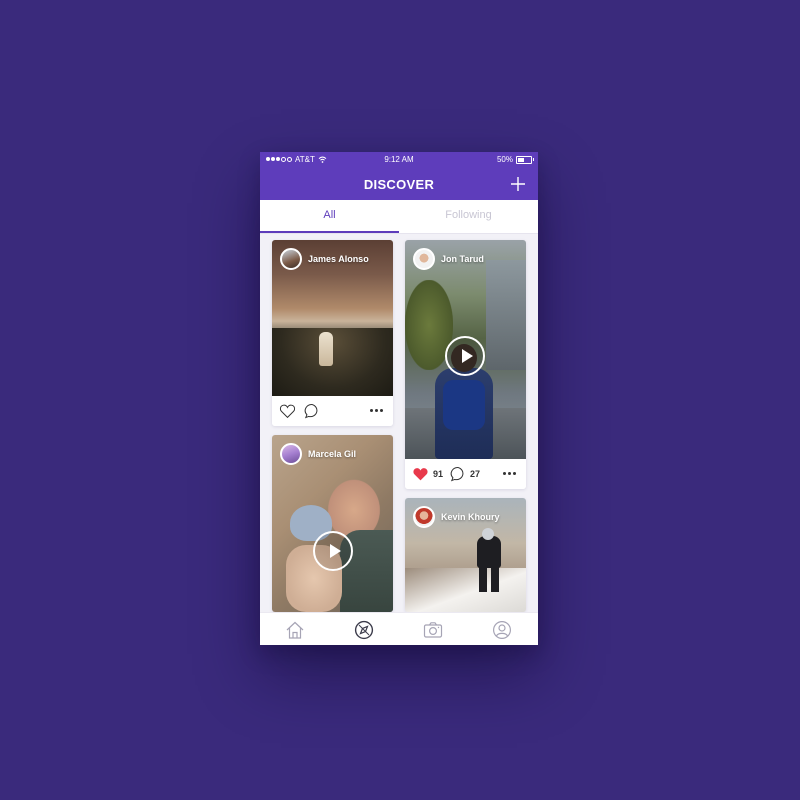 The width and height of the screenshot is (800, 800). I want to click on post-card: Kevin Khoury, so click(465, 555).